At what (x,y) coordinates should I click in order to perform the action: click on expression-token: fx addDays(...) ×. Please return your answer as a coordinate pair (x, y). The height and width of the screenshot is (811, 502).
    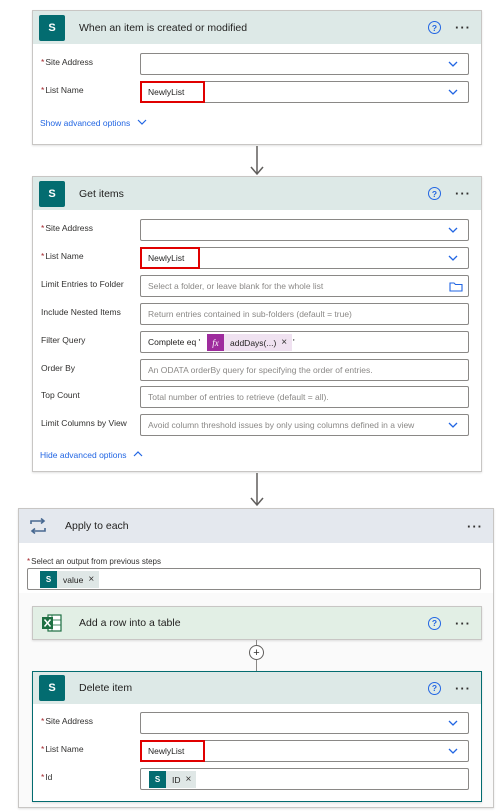
    Looking at the image, I should click on (250, 342).